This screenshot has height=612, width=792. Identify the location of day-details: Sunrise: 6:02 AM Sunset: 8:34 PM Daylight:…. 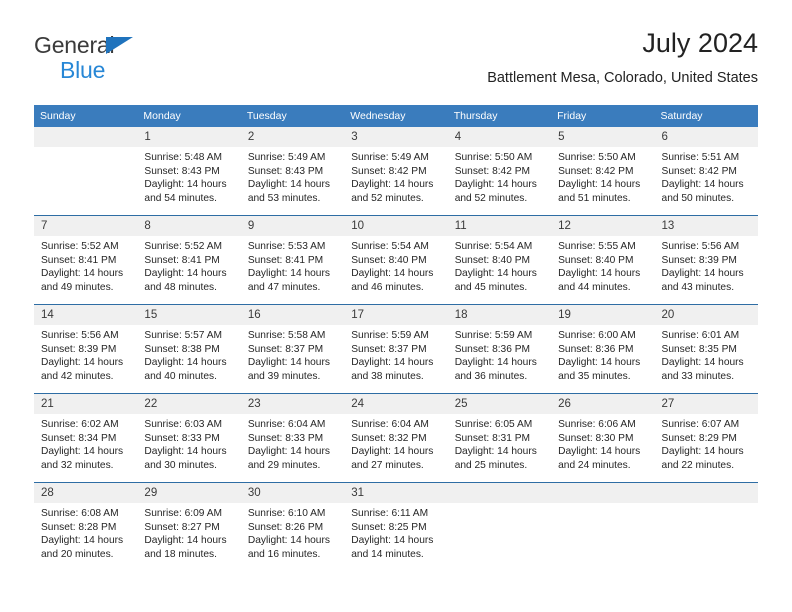
(85, 443).